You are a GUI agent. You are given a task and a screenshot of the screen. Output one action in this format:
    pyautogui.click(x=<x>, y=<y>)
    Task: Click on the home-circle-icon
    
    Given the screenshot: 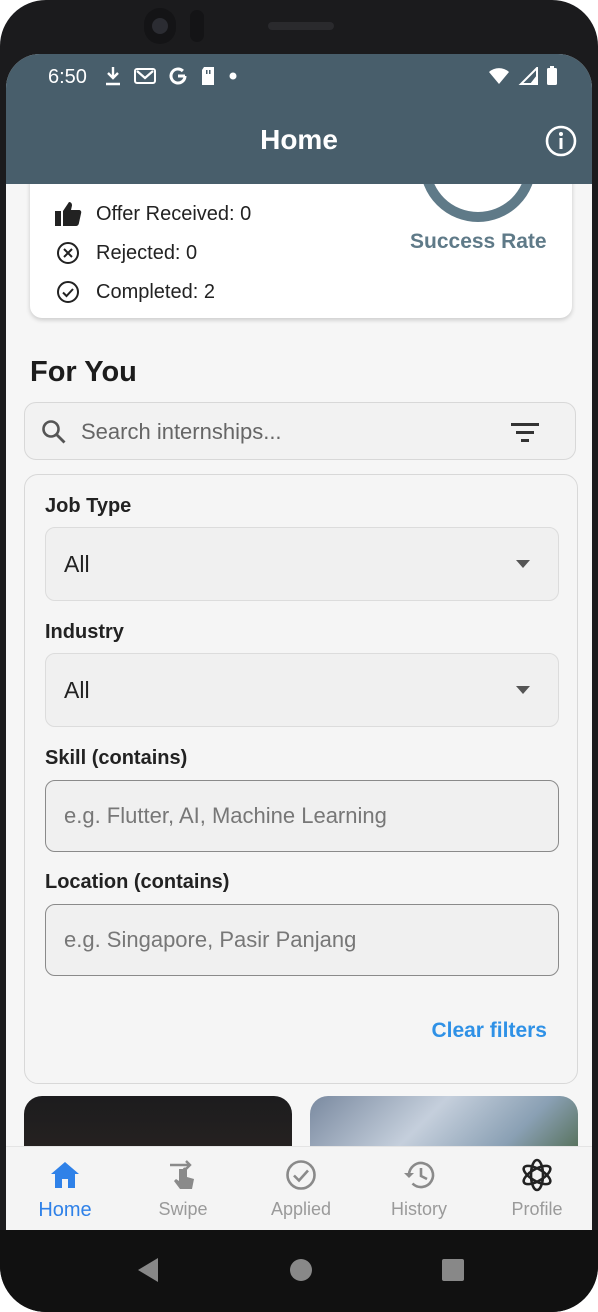 What is the action you would take?
    pyautogui.click(x=301, y=1270)
    